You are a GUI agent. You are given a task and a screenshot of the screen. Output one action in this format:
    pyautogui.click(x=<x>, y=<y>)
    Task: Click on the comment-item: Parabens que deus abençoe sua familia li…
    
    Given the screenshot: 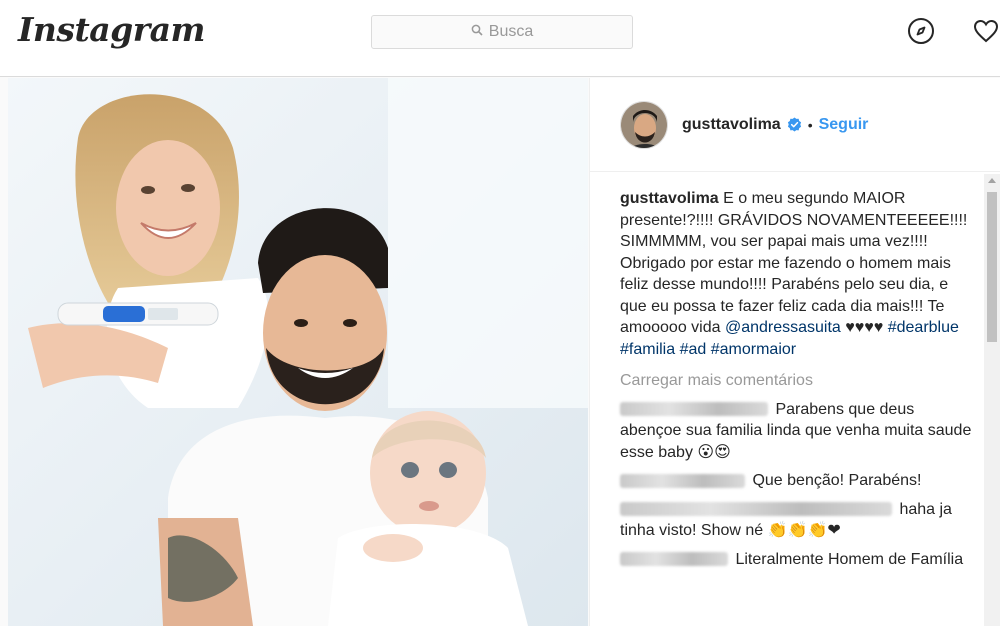 What is the action you would take?
    pyautogui.click(x=797, y=431)
    